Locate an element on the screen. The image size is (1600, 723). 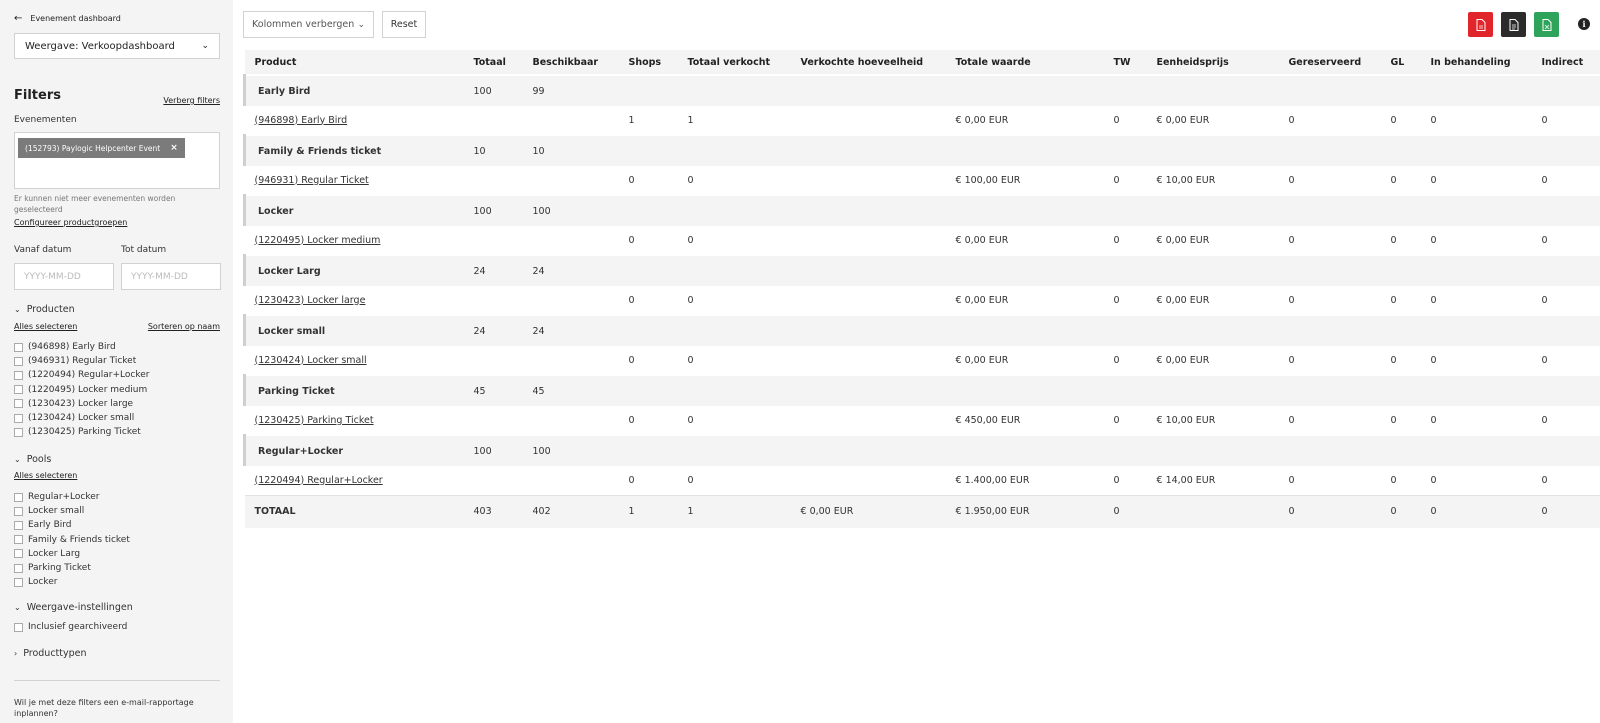
beschikbaar-cell: 24 is located at coordinates (570, 270).